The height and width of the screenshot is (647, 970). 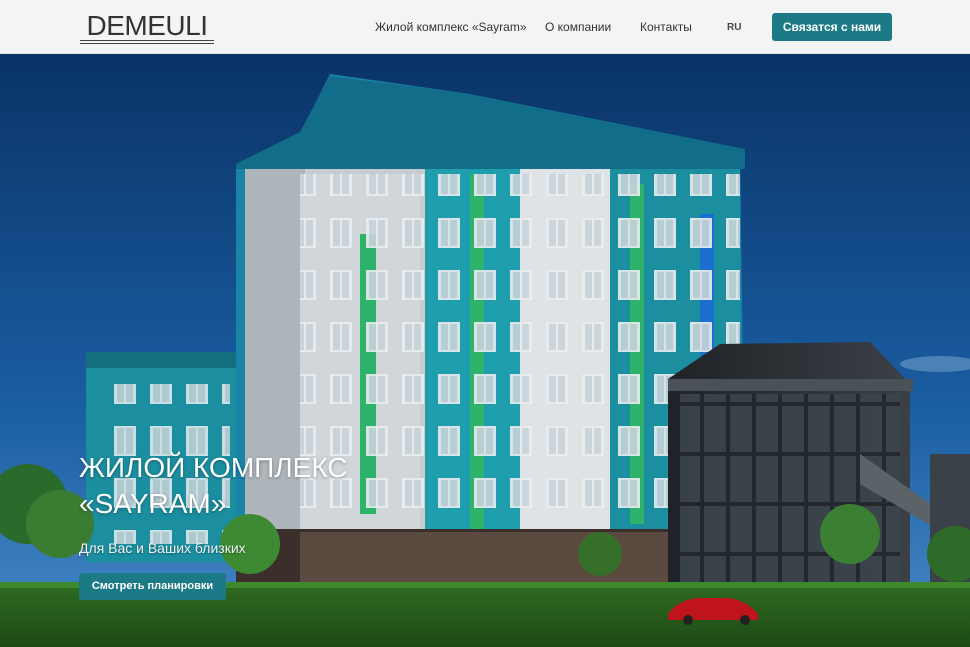 What do you see at coordinates (451, 27) in the screenshot?
I see `nav-link-sayram: Жилой комплекс «Sayram»` at bounding box center [451, 27].